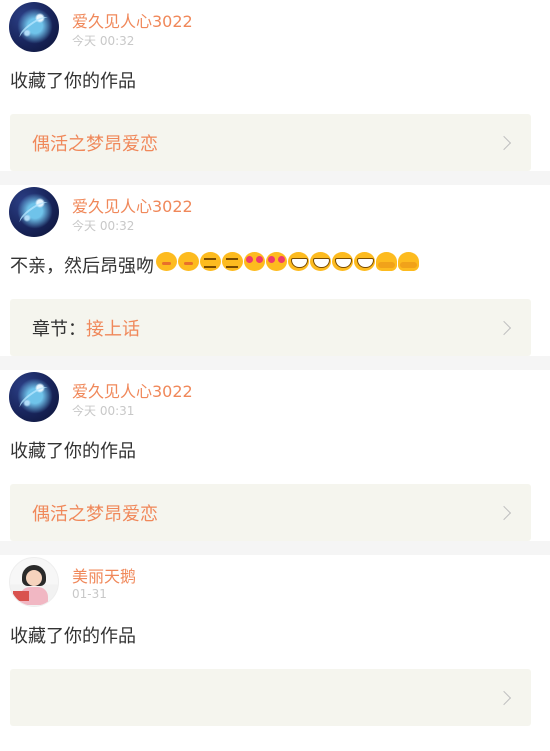 The height and width of the screenshot is (751, 550). I want to click on timestamp: 今天 00:31, so click(103, 411).